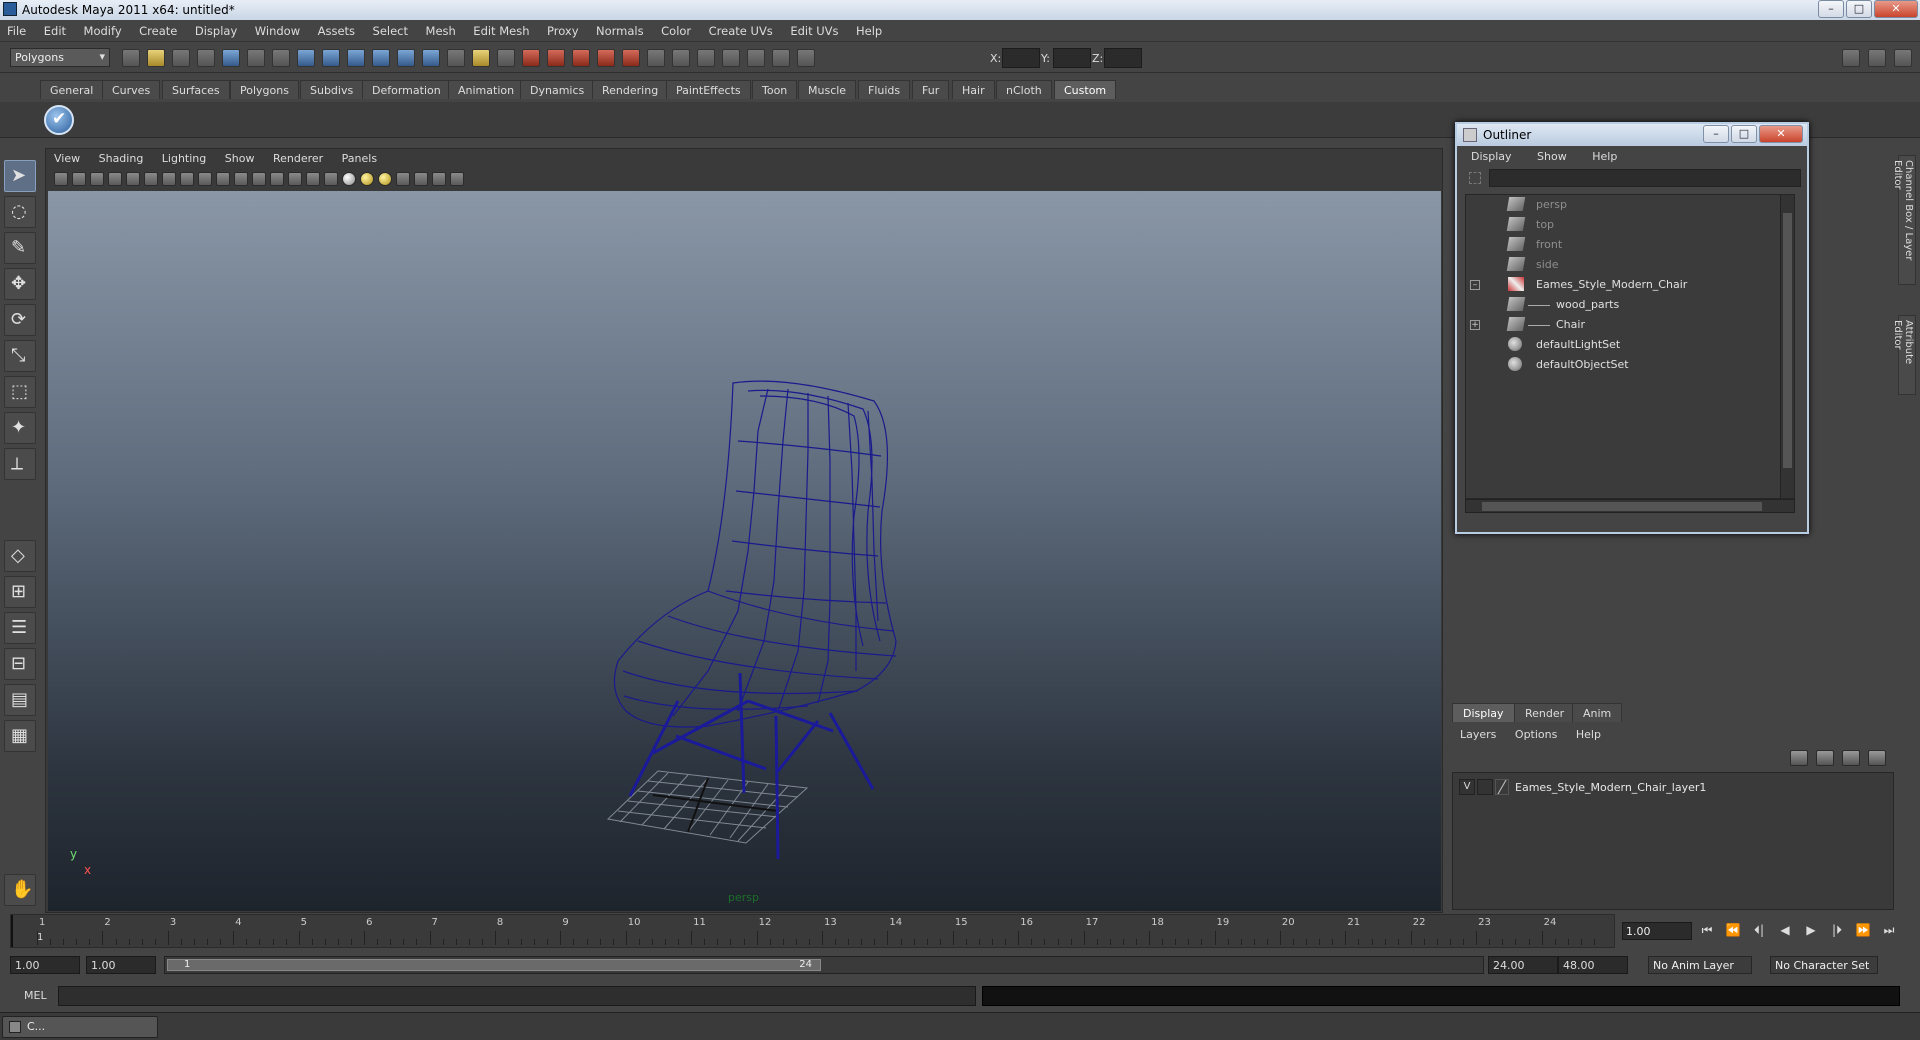  Describe the element at coordinates (205, 179) in the screenshot. I see `wireframe-on-shaded-icon` at that location.